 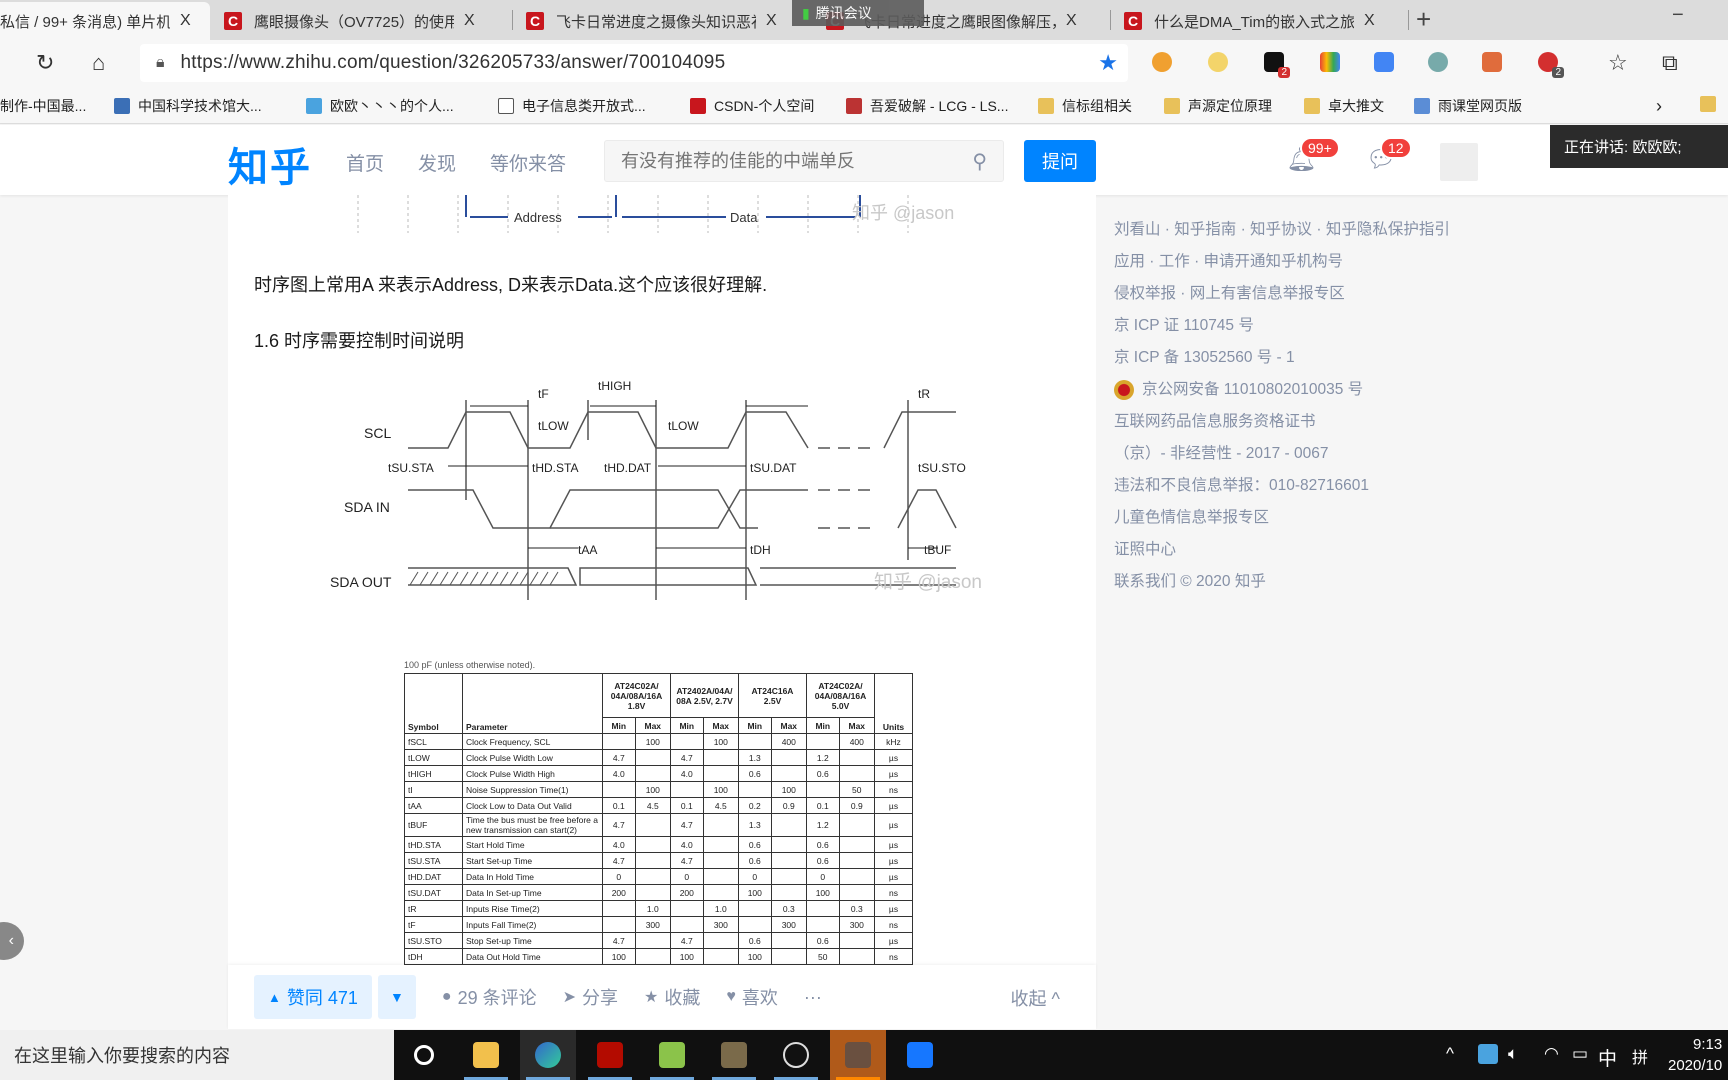 I want to click on value-cell: 300, so click(x=857, y=924).